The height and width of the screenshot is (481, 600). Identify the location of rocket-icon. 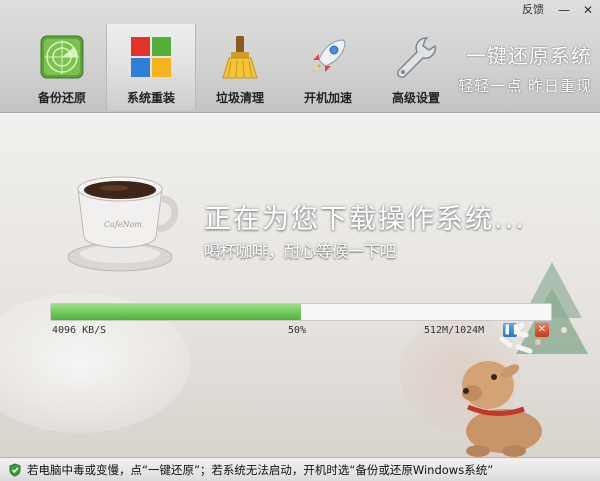
(328, 56).